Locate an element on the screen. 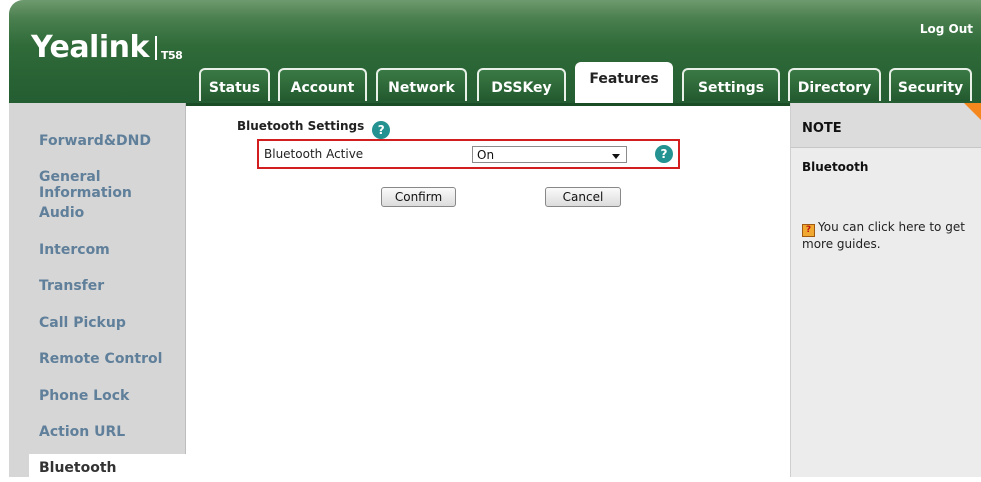 The image size is (981, 482). bluetooth-active-value: On is located at coordinates (486, 155).